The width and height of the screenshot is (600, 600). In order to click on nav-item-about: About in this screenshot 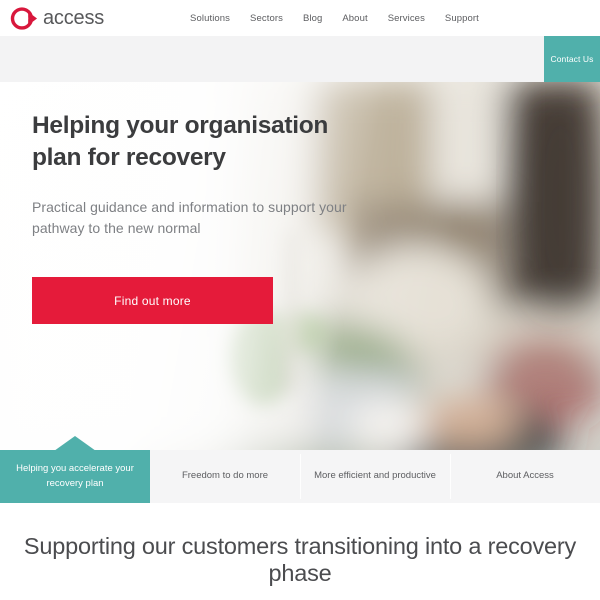, I will do `click(354, 18)`.